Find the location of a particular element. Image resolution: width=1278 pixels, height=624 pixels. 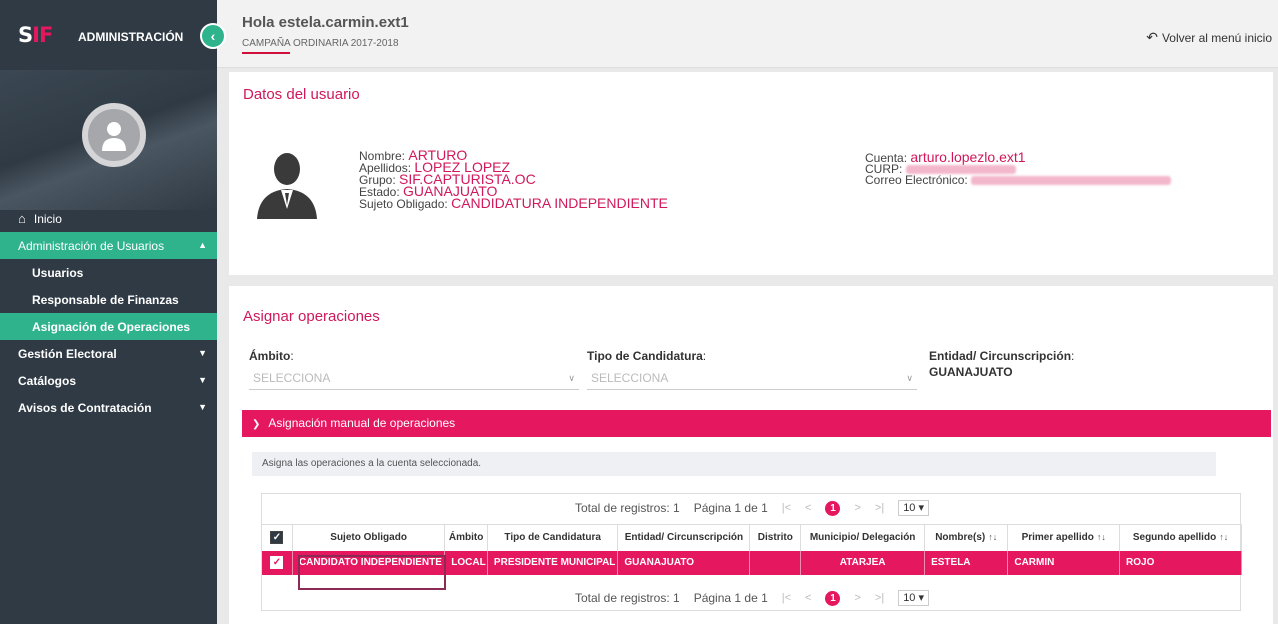

user-sujeto: CANDIDATURA INDEPENDIENTE is located at coordinates (559, 203).